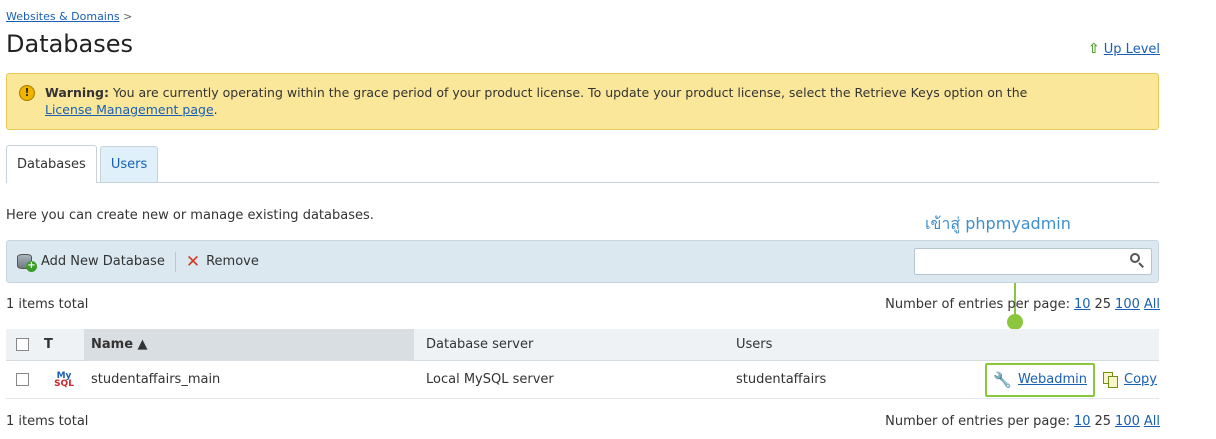 Image resolution: width=1216 pixels, height=439 pixels. What do you see at coordinates (48, 344) in the screenshot?
I see `column-header-type: T` at bounding box center [48, 344].